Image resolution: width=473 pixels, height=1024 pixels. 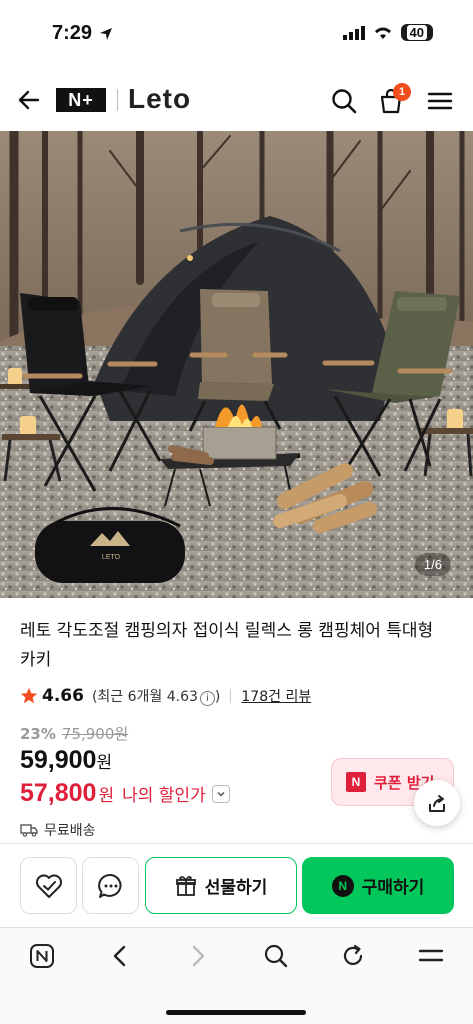 I want to click on status-time: 7:29, so click(x=83, y=33).